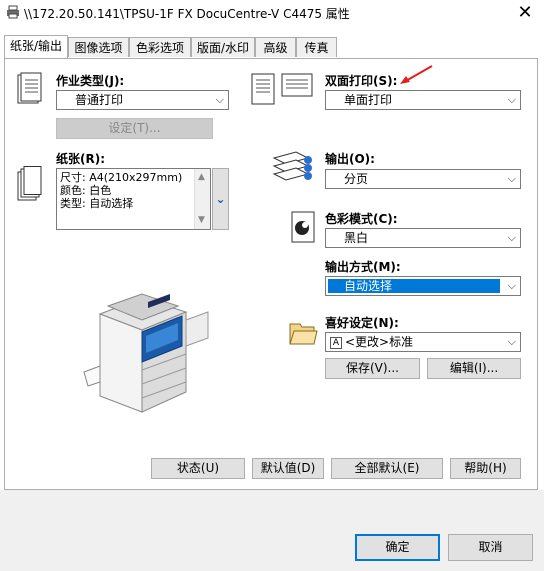 This screenshot has height=571, width=544. I want to click on tab-advanced: 高级, so click(275, 47).